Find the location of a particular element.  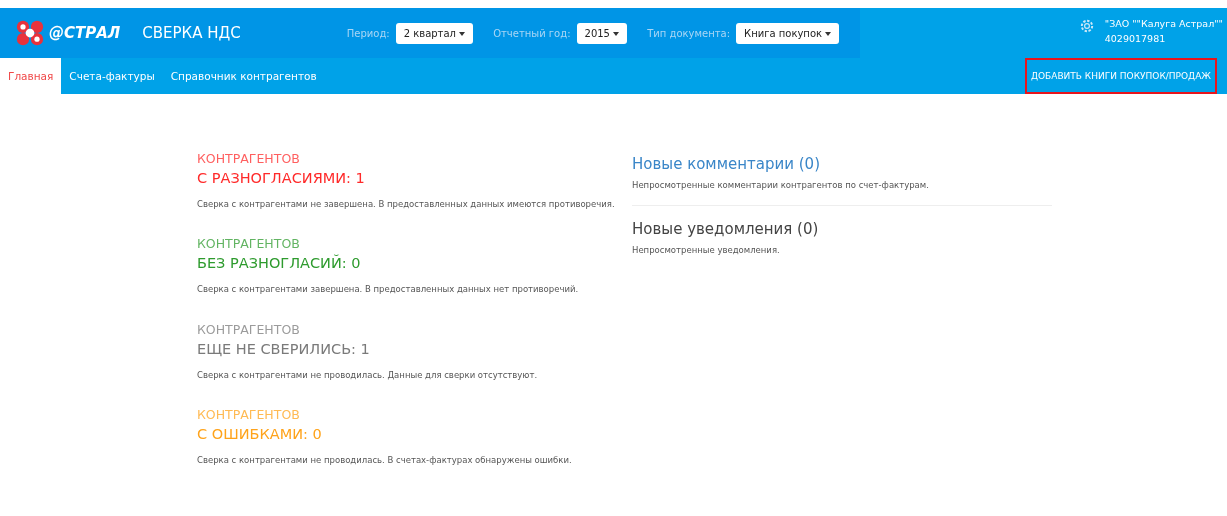

organization-inn: 4029017981 is located at coordinates (1135, 38).